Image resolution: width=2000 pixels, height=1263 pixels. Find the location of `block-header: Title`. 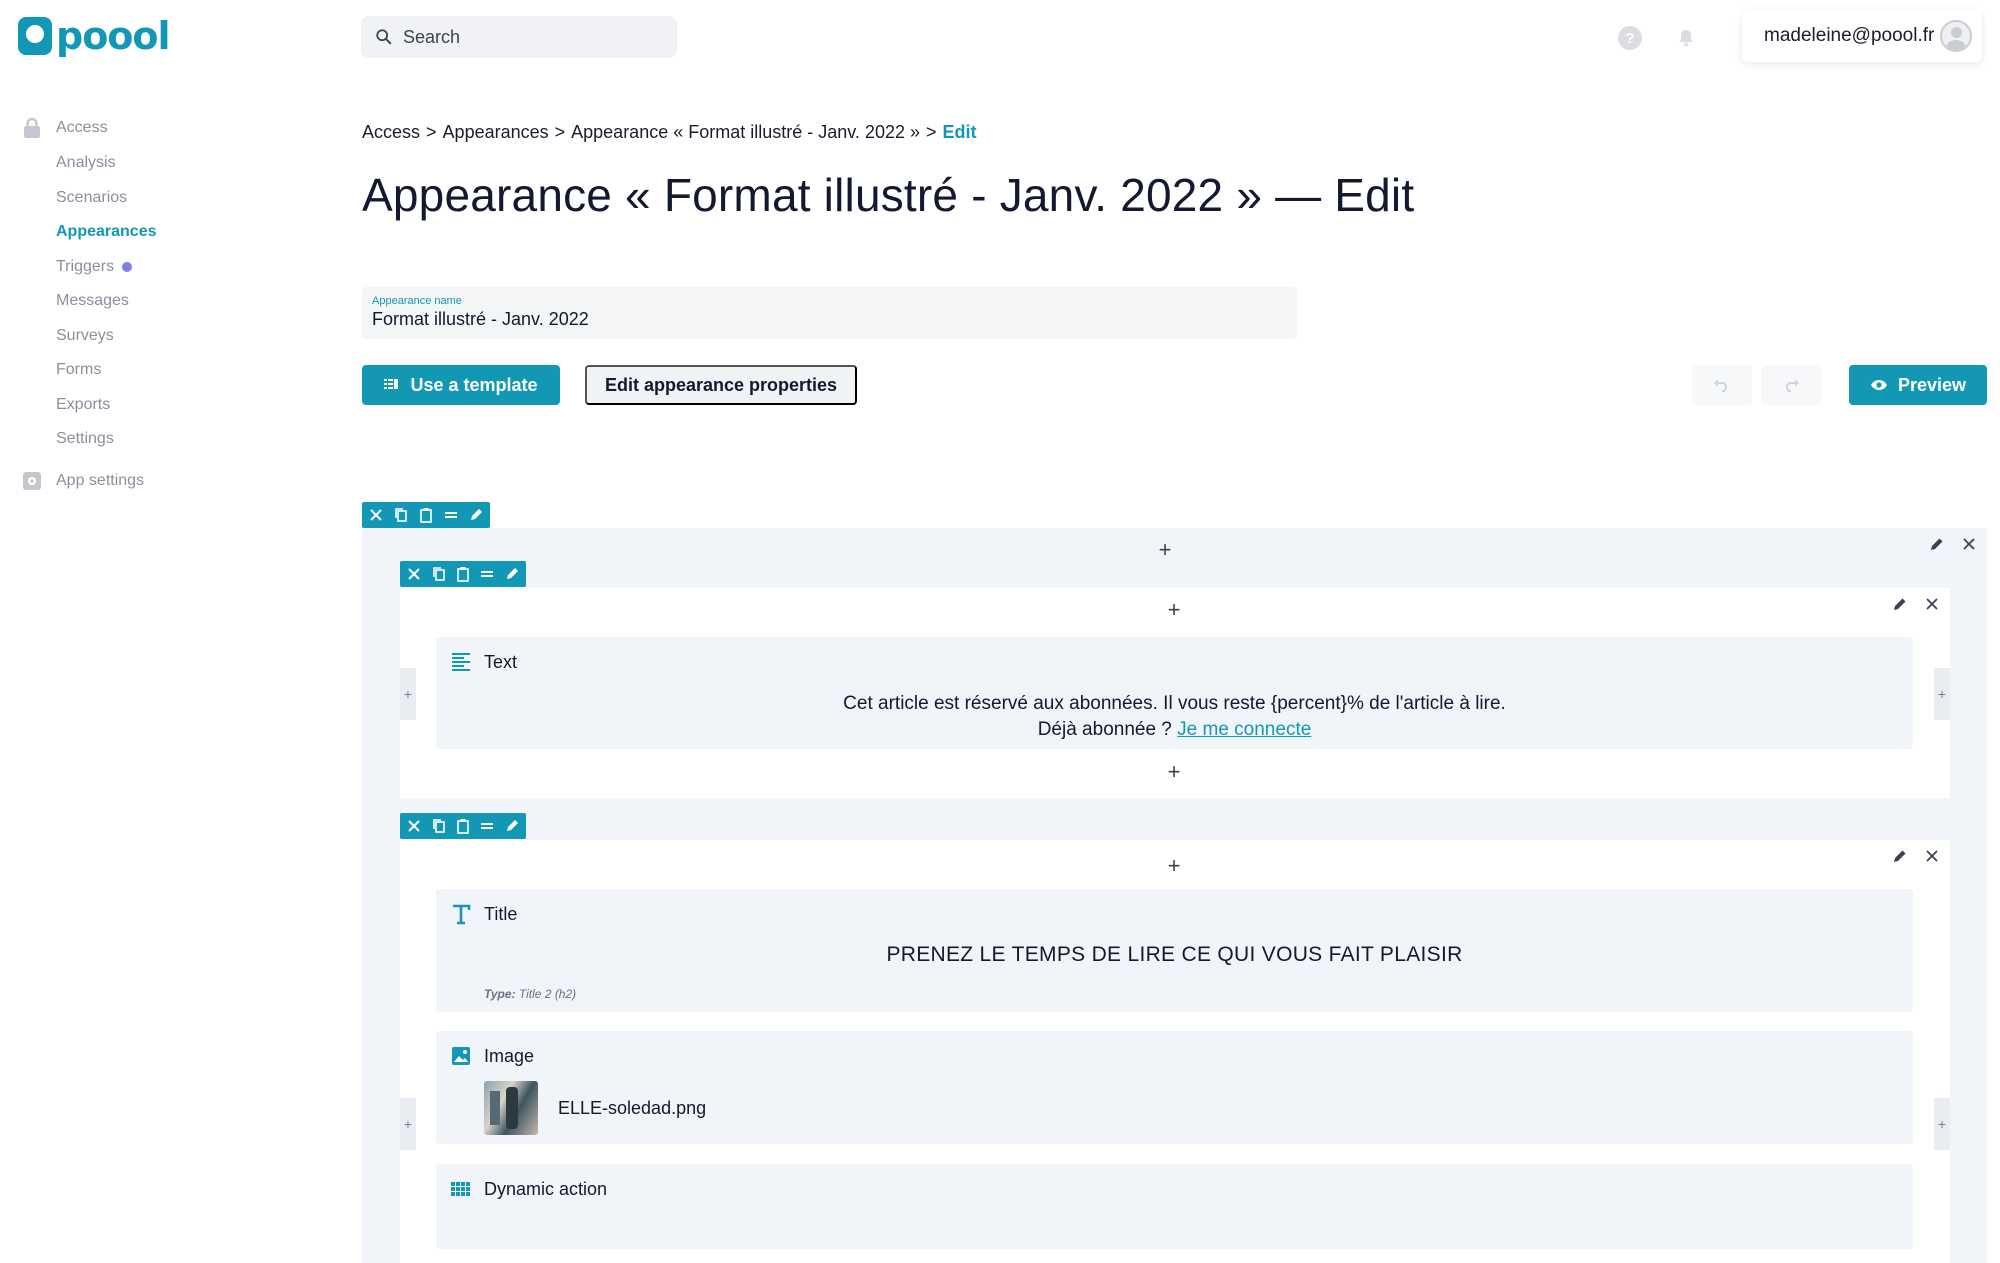

block-header: Title is located at coordinates (483, 914).